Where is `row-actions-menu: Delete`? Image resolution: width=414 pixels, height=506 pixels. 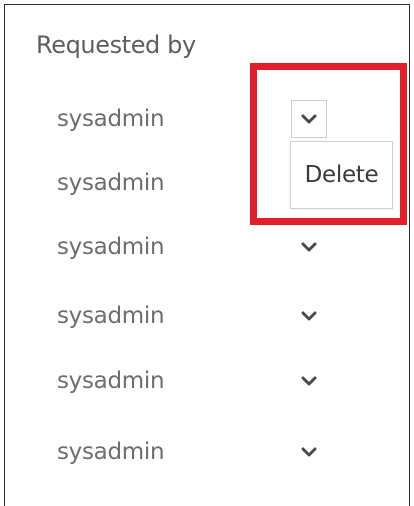 row-actions-menu: Delete is located at coordinates (341, 175).